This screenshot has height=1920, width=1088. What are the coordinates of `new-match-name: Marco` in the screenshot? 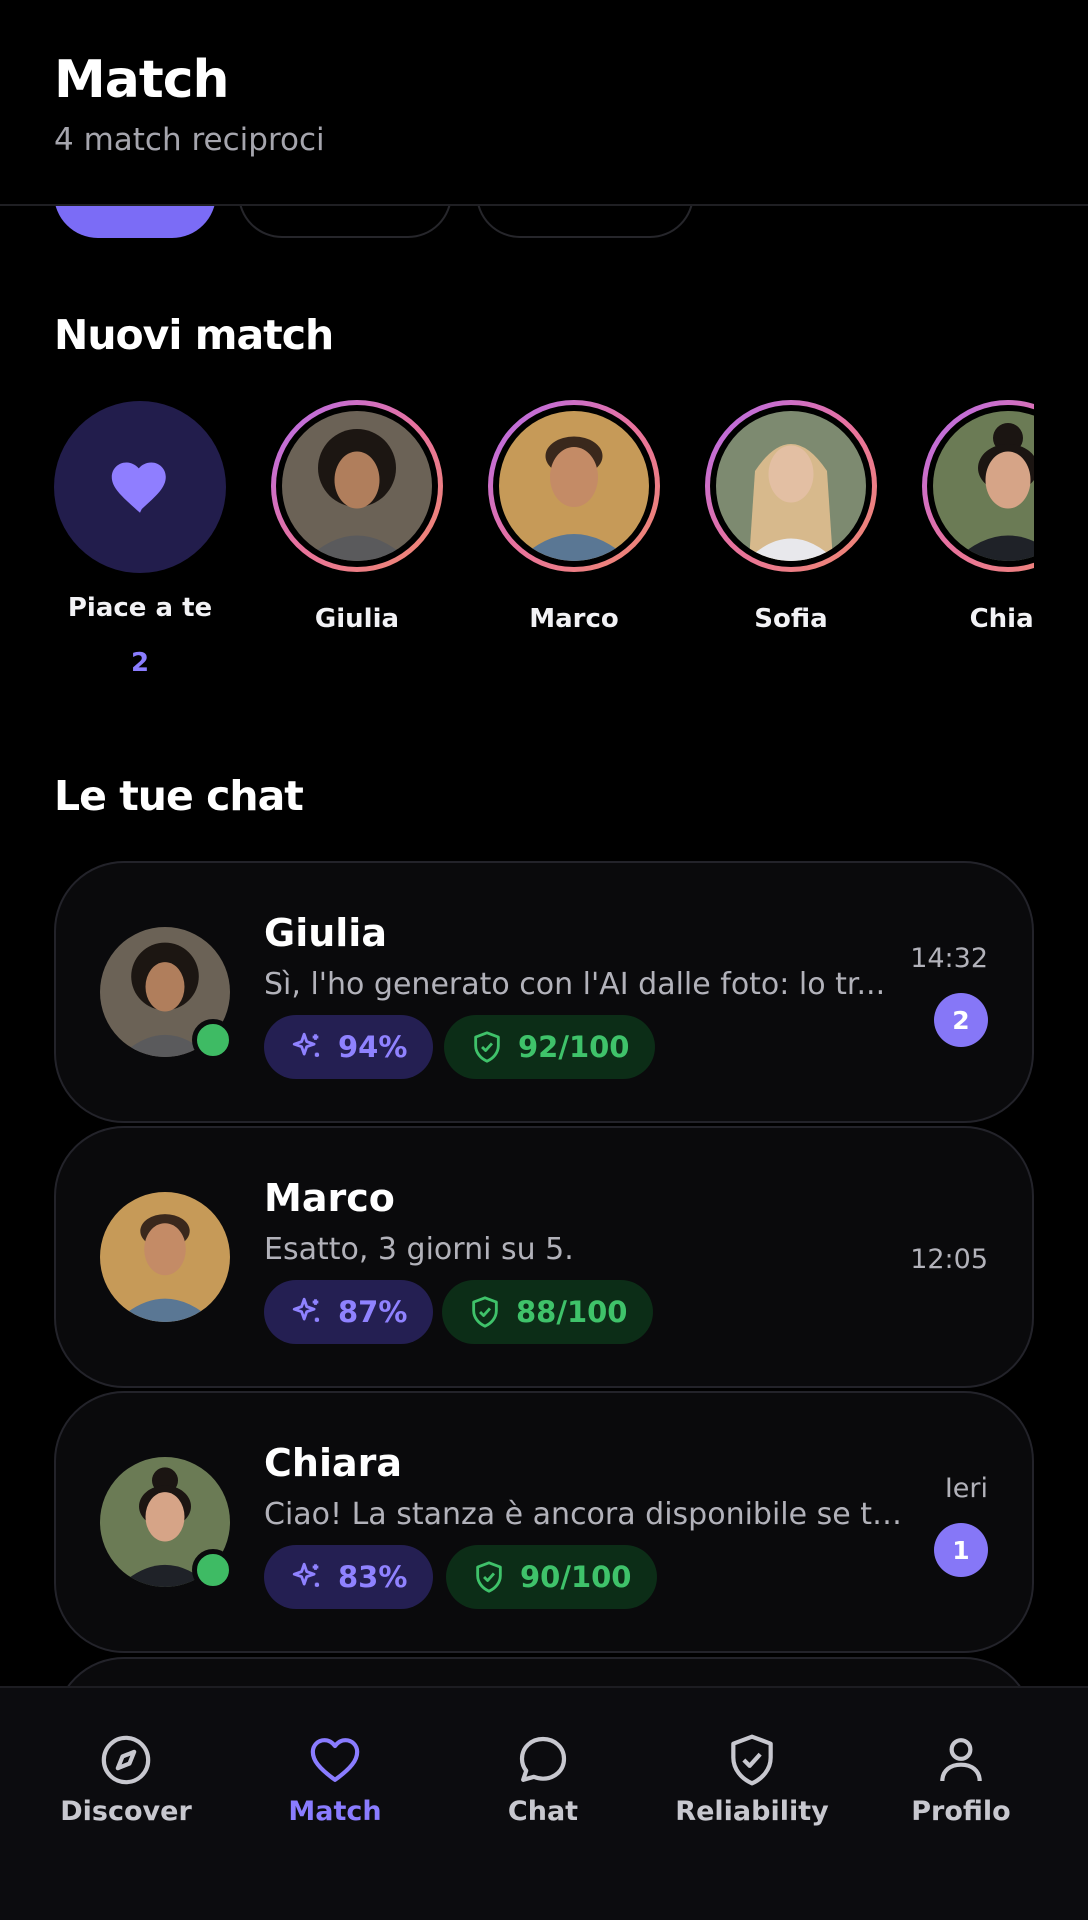 It's located at (574, 619).